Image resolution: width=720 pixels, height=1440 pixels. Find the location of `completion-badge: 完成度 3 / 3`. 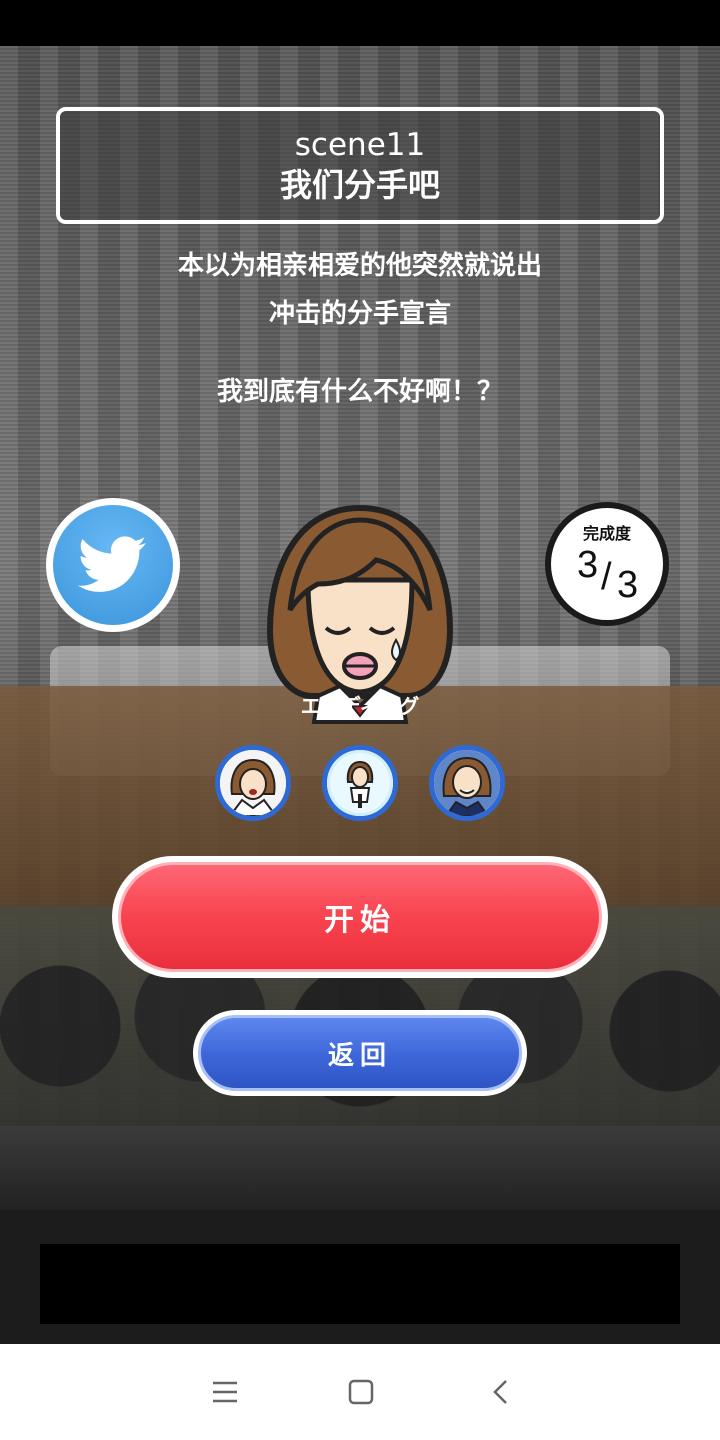

completion-badge: 完成度 3 / 3 is located at coordinates (607, 564).